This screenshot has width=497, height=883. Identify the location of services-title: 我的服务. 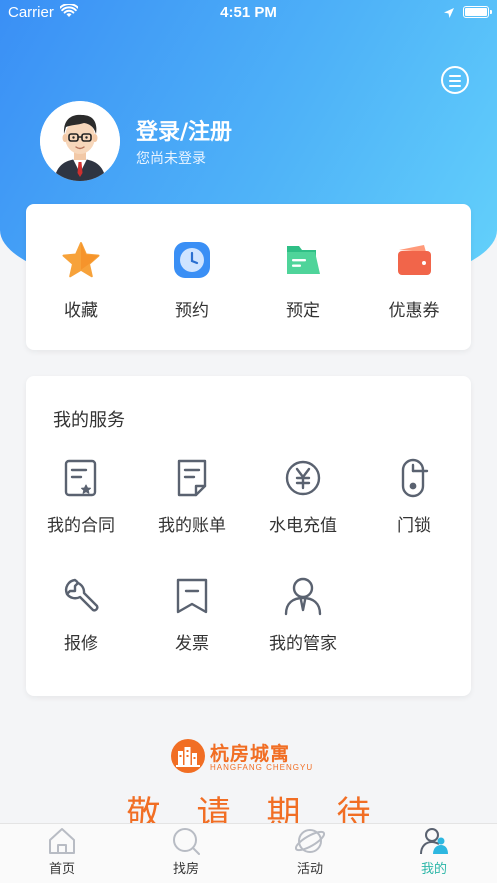
(89, 420).